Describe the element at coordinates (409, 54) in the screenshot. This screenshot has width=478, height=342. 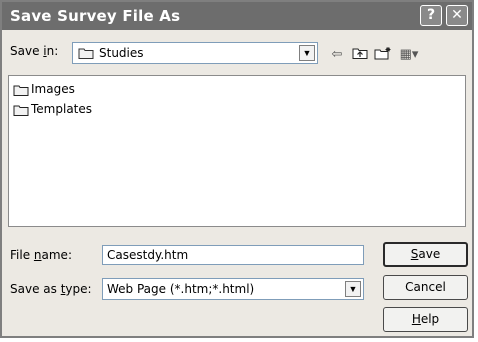
I see `views-menu-icon: ▦▾` at that location.